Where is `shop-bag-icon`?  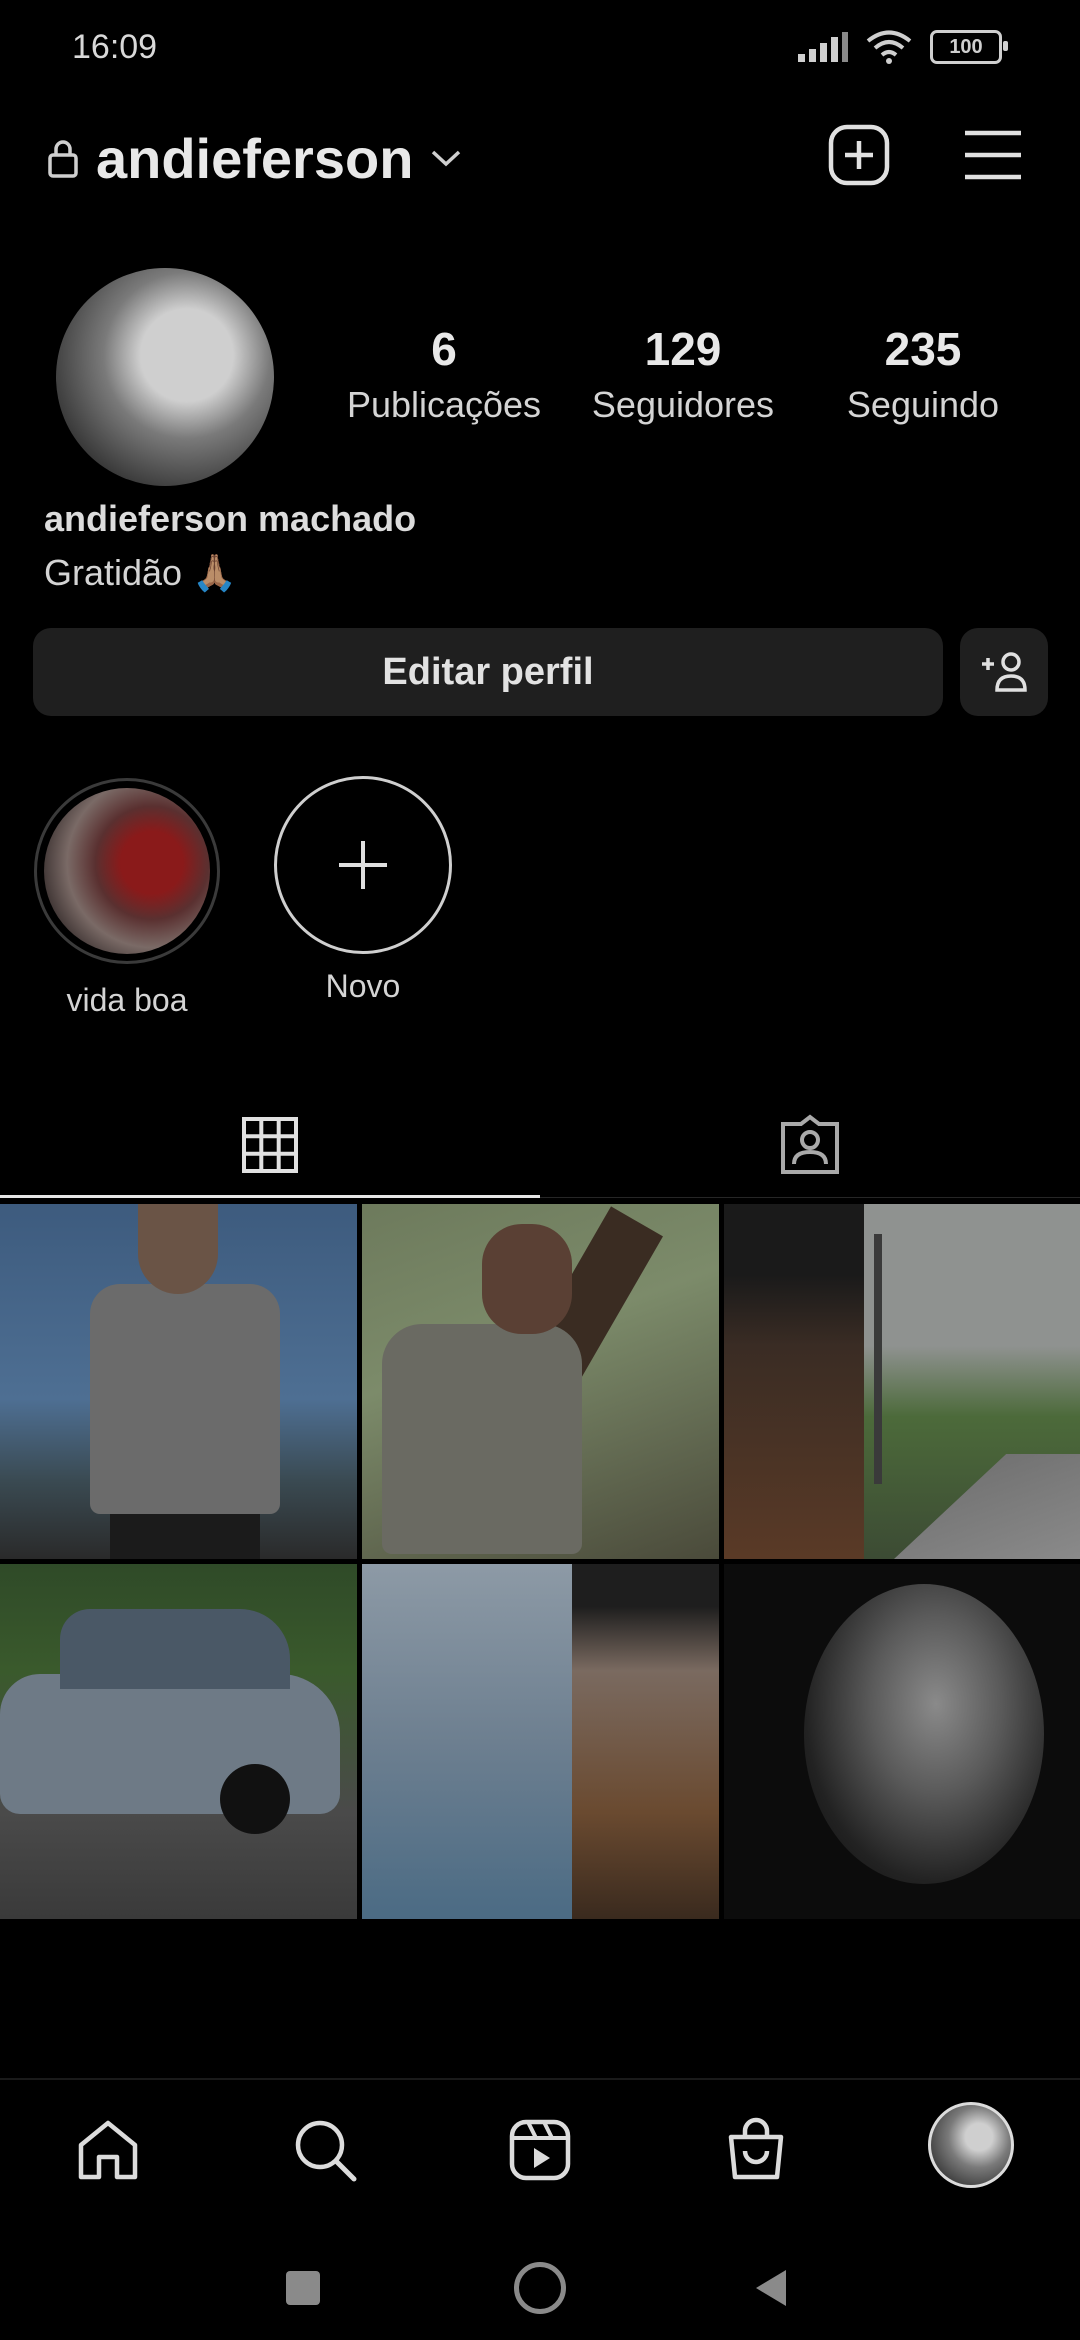
shop-bag-icon is located at coordinates (756, 2148).